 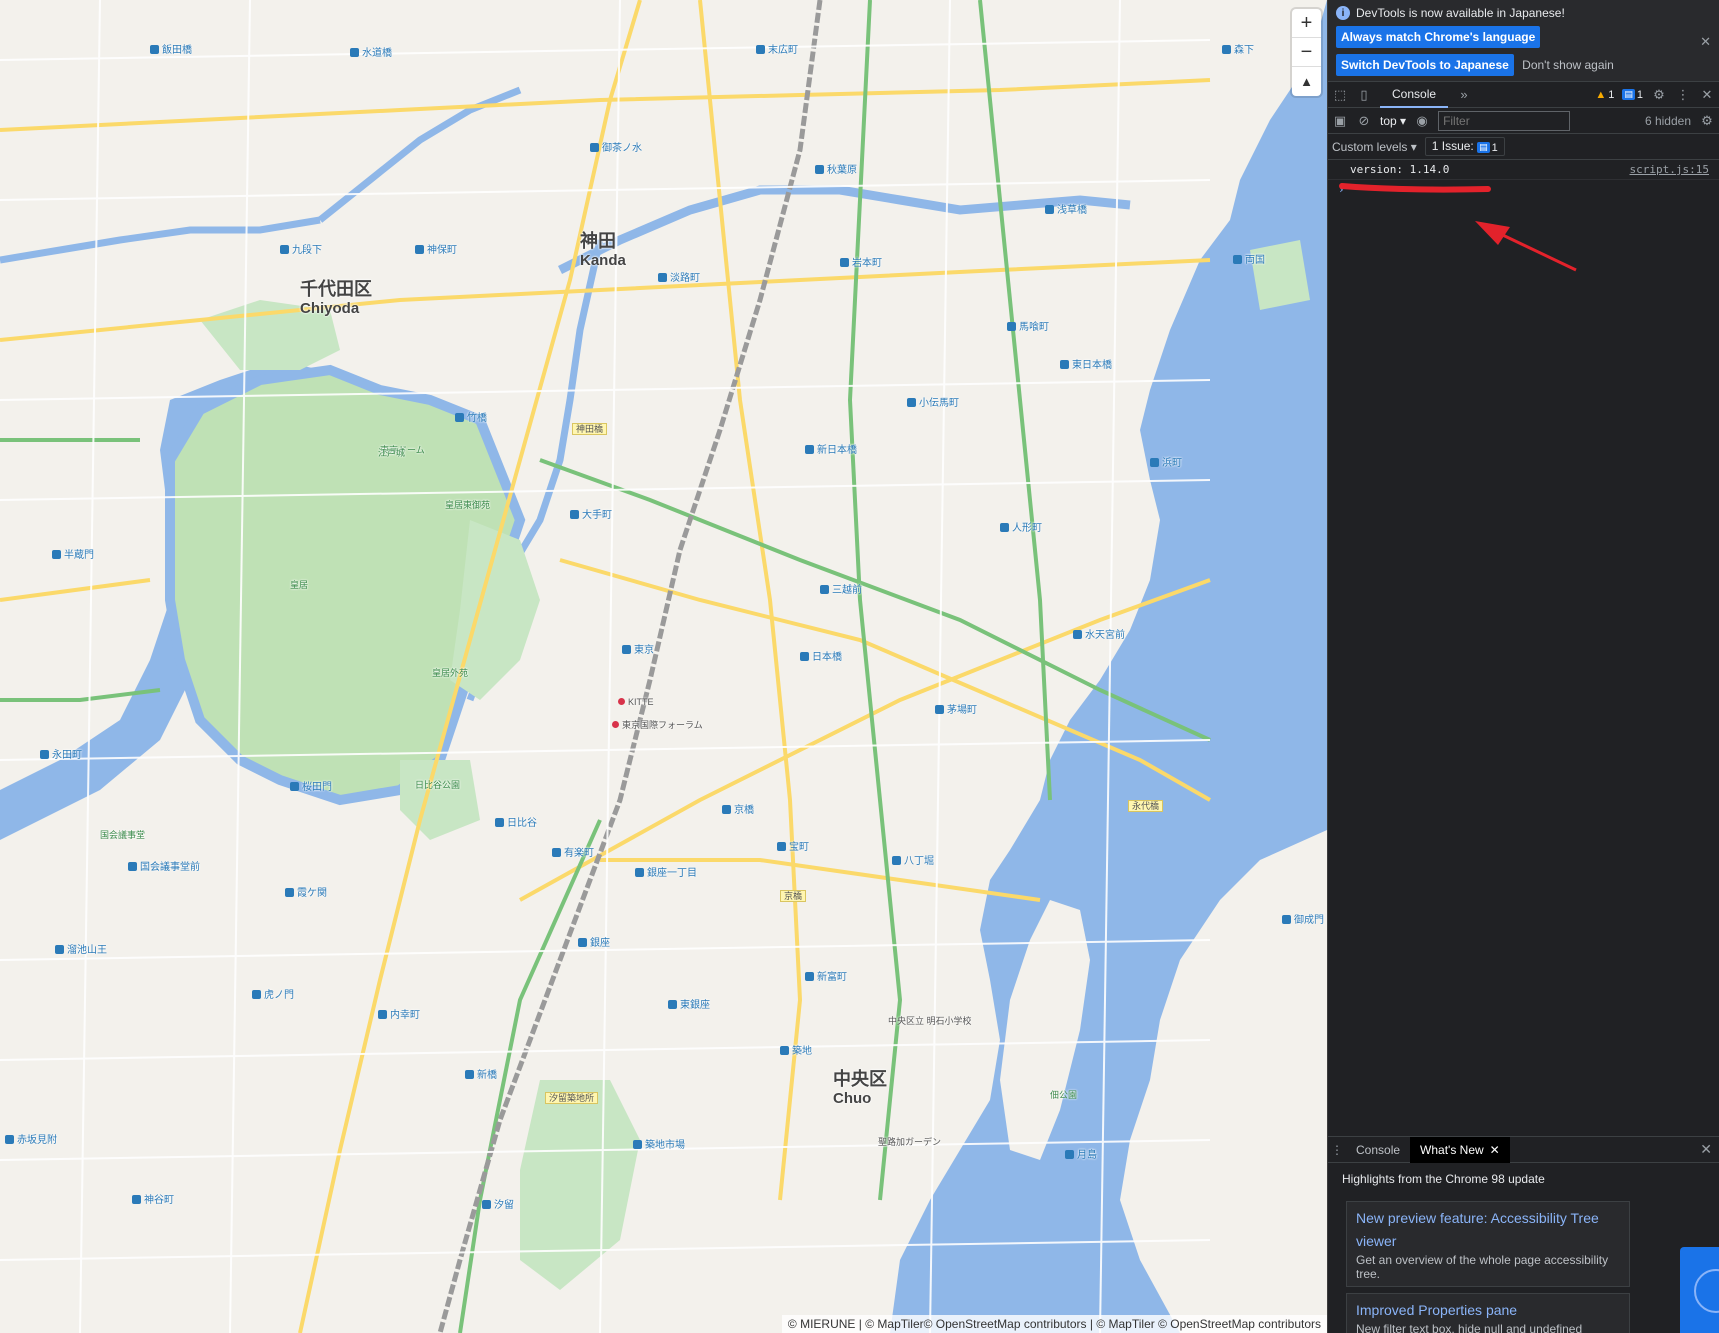 I want to click on station-label: 水天宮前, so click(x=1099, y=635).